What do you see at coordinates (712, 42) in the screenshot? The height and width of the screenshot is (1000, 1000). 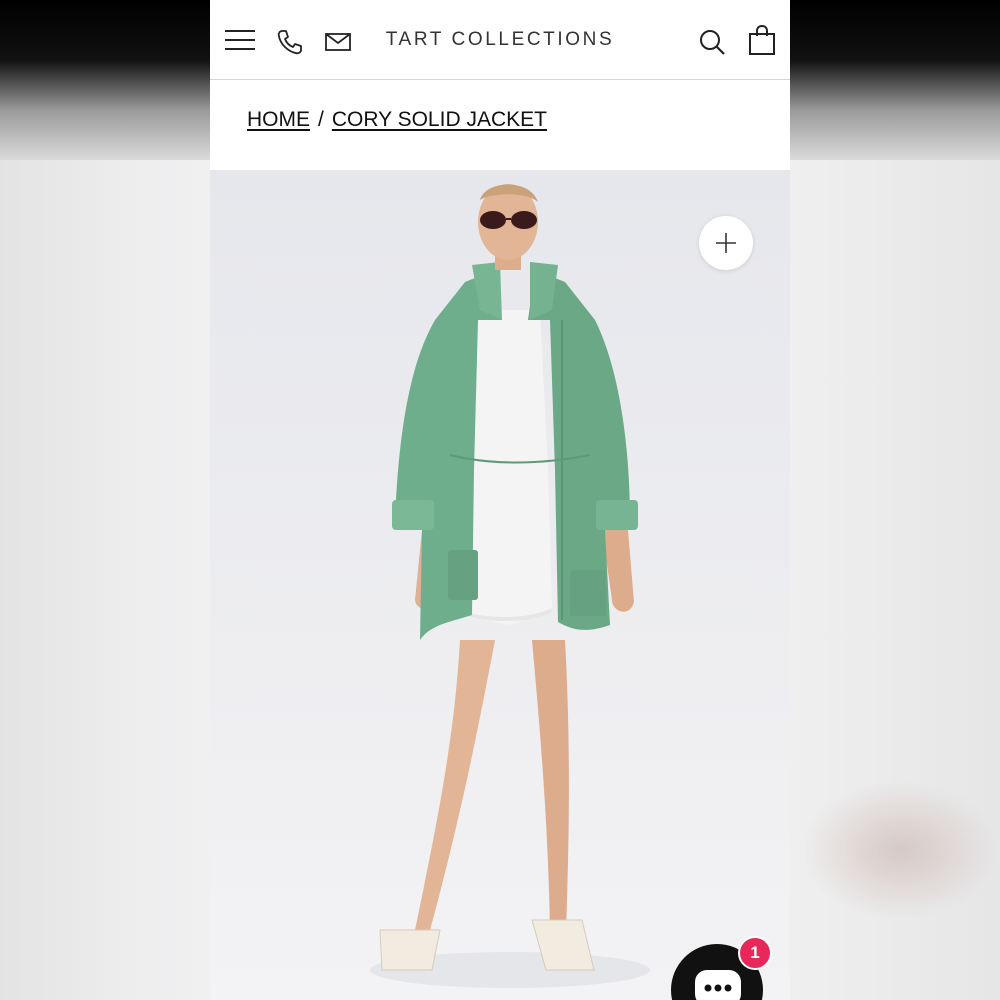 I see `search-icon` at bounding box center [712, 42].